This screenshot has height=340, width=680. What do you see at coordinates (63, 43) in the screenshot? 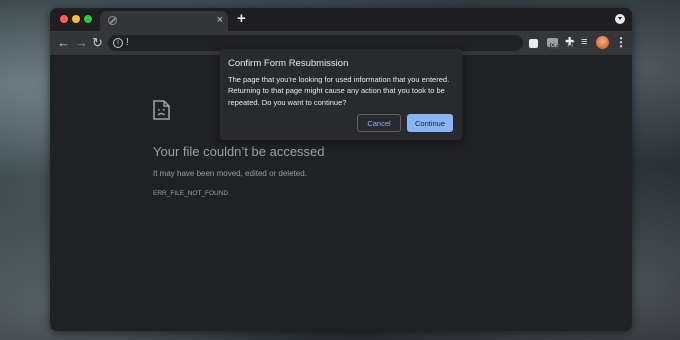
I see `back-button: ←` at bounding box center [63, 43].